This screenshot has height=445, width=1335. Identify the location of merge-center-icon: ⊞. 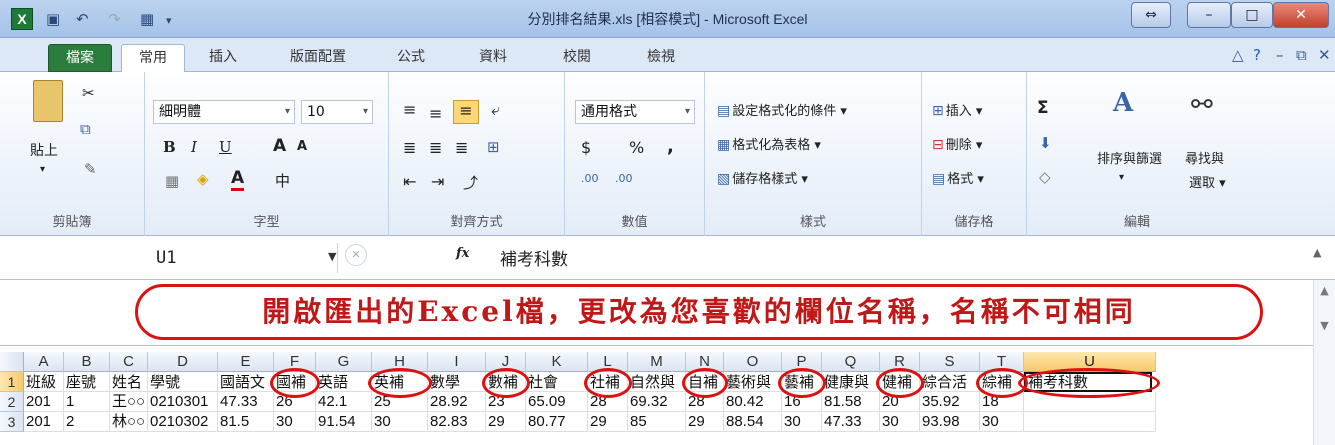
(493, 147).